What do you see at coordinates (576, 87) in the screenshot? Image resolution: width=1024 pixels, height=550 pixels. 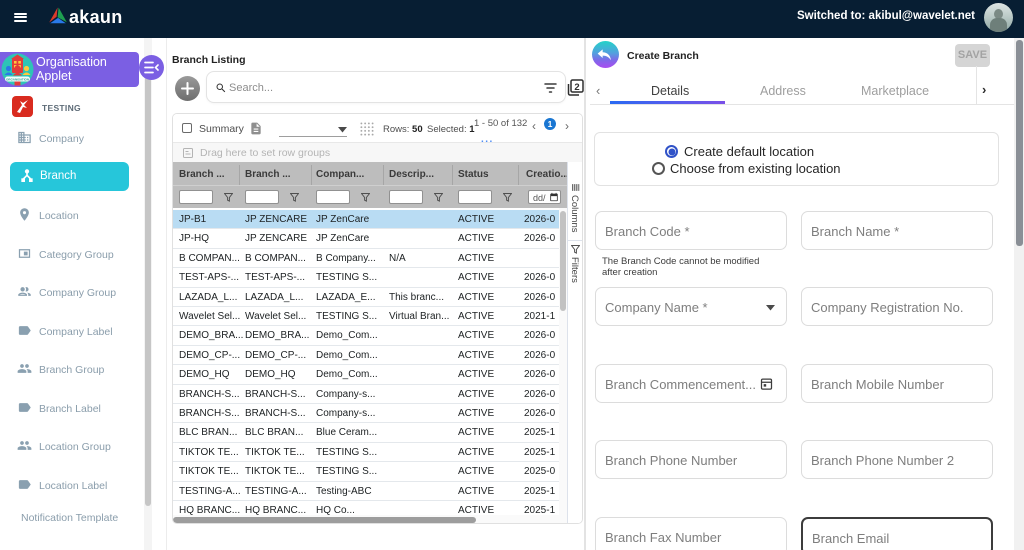 I see `svg-text: 2` at bounding box center [576, 87].